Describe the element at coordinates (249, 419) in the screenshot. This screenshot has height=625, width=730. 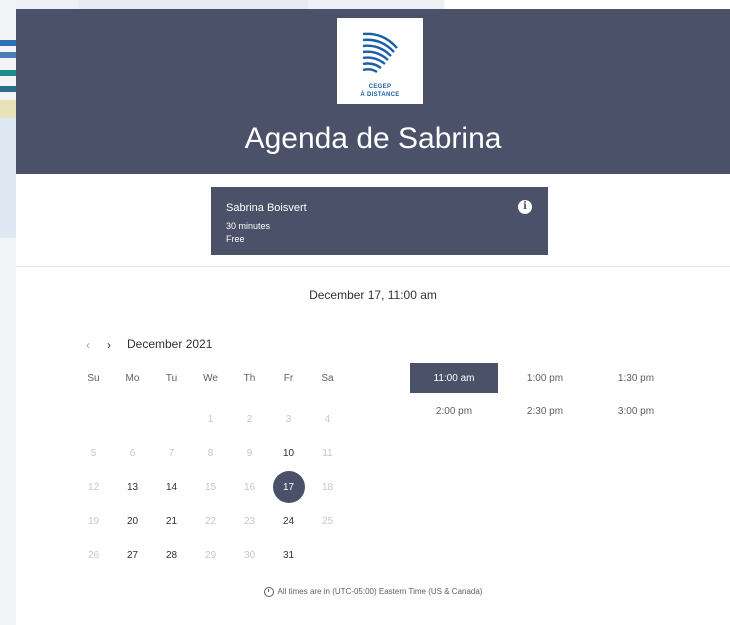
I see `calendar-day: 2` at that location.